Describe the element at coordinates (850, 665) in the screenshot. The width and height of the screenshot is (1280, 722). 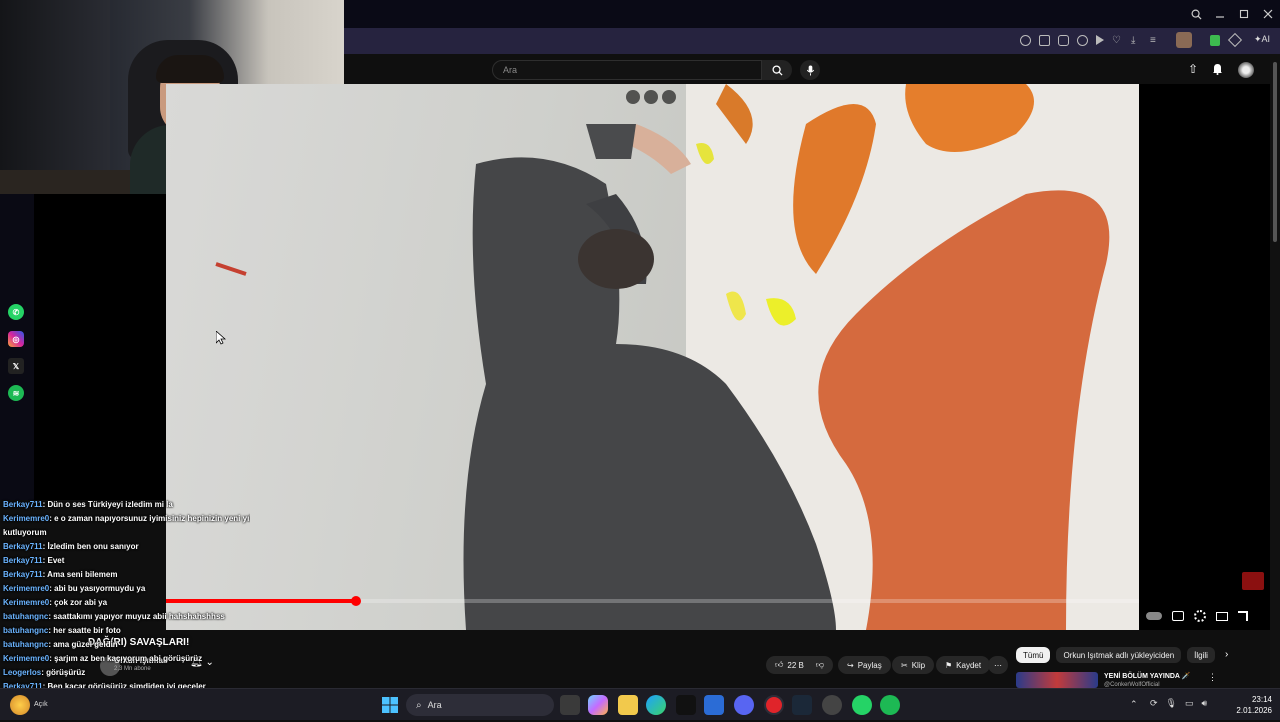
I see `share-icon: ↪` at that location.